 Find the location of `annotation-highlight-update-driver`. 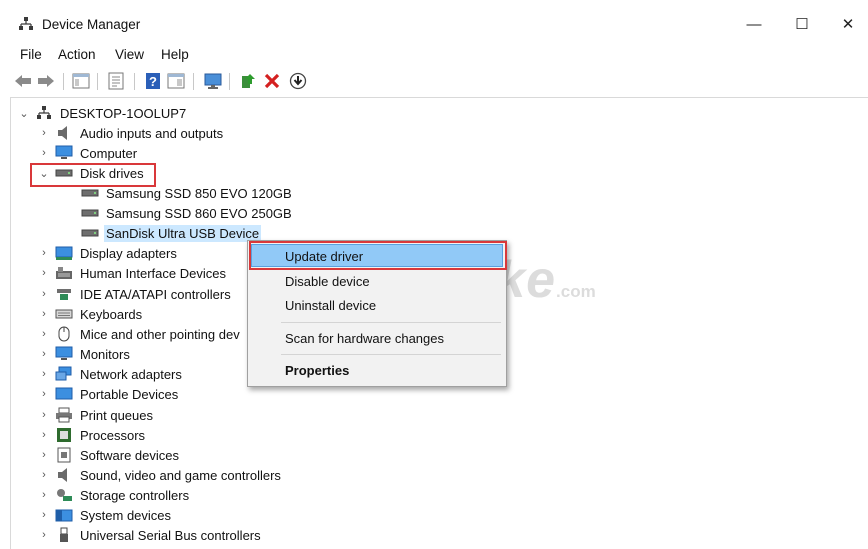

annotation-highlight-update-driver is located at coordinates (378, 255).